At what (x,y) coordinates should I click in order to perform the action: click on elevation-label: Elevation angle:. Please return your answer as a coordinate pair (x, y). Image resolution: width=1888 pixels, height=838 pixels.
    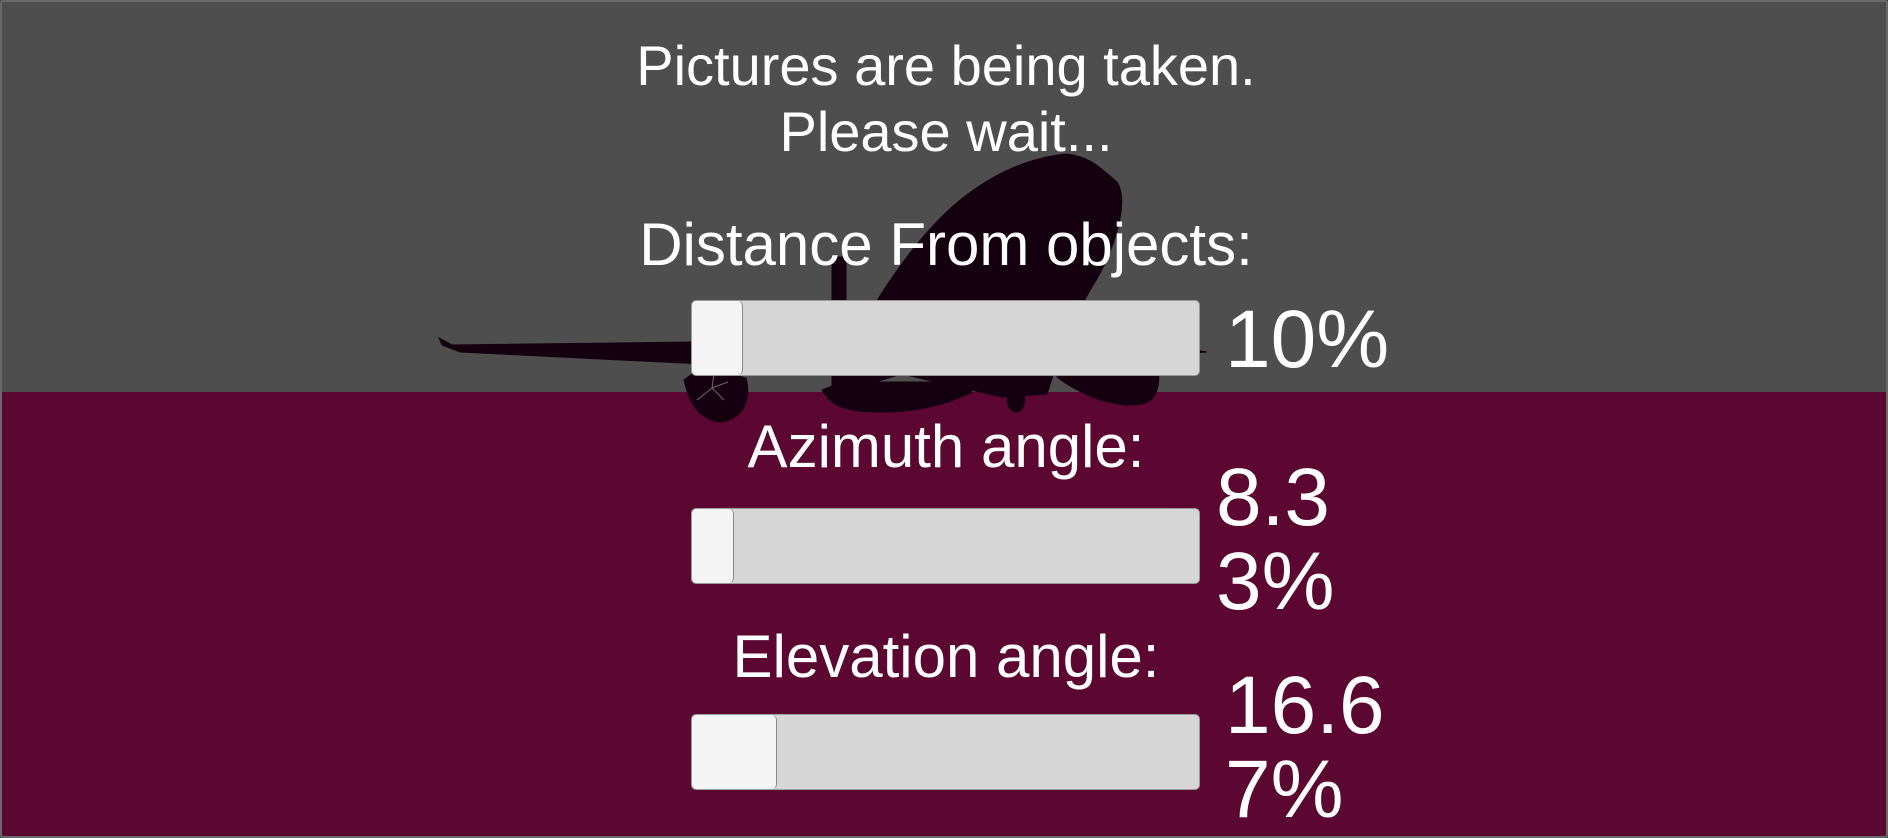
    Looking at the image, I should click on (946, 656).